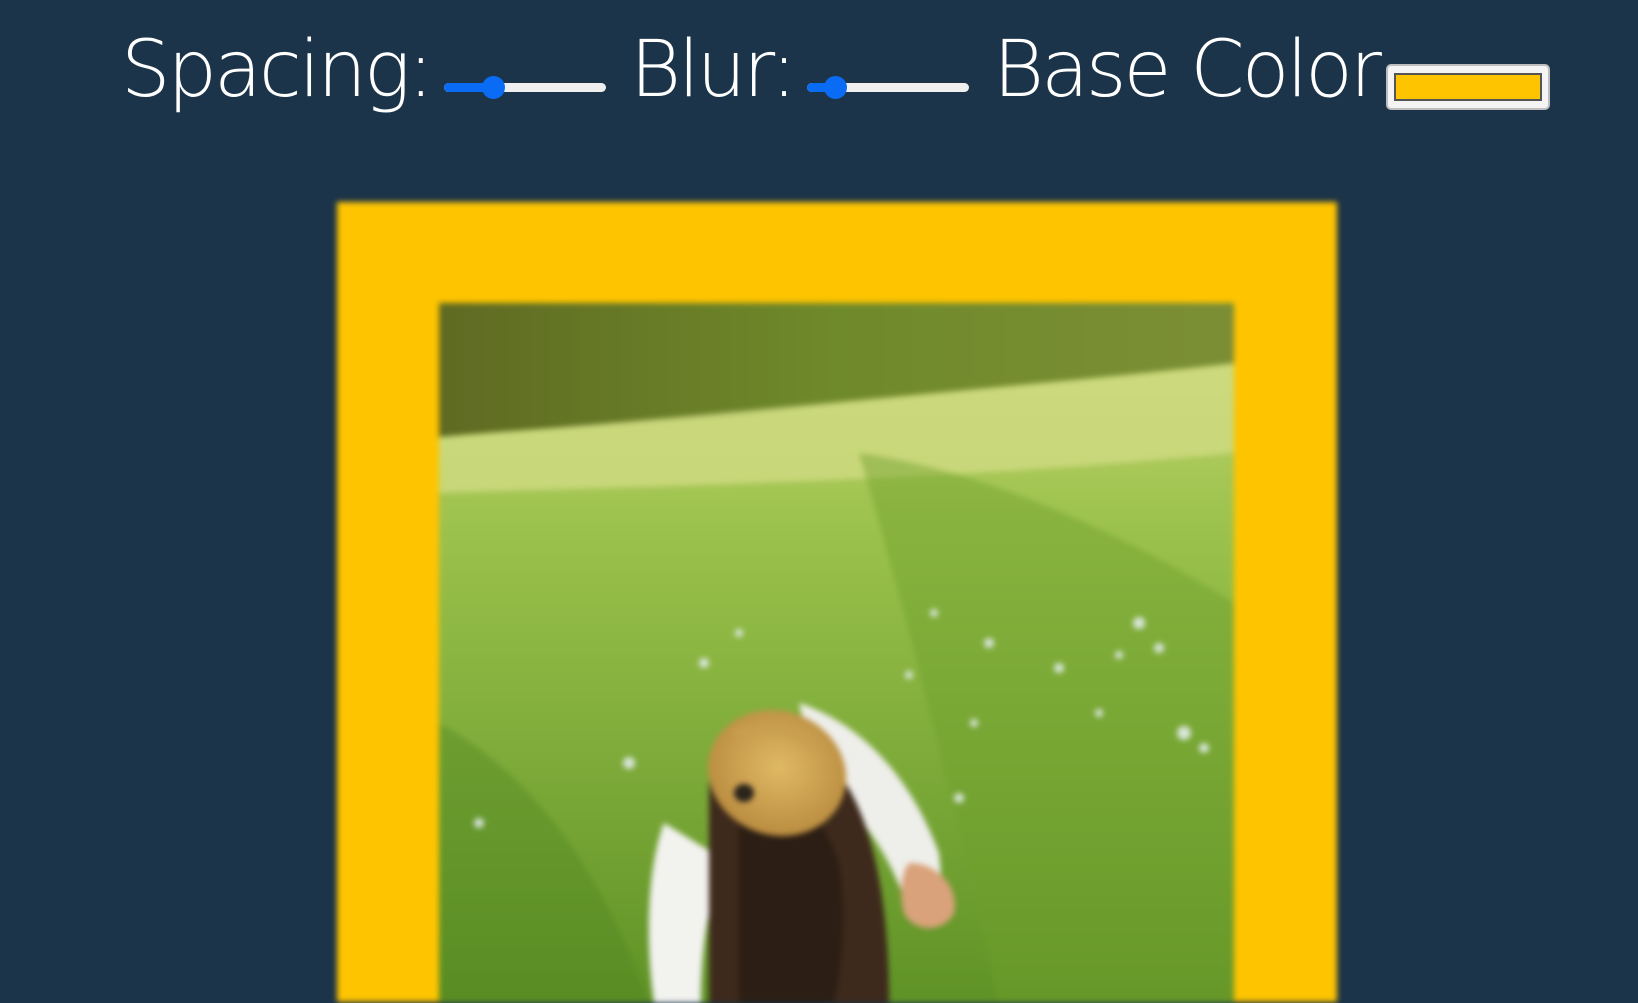 The height and width of the screenshot is (1003, 1638). I want to click on base-color-picker, so click(1468, 87).